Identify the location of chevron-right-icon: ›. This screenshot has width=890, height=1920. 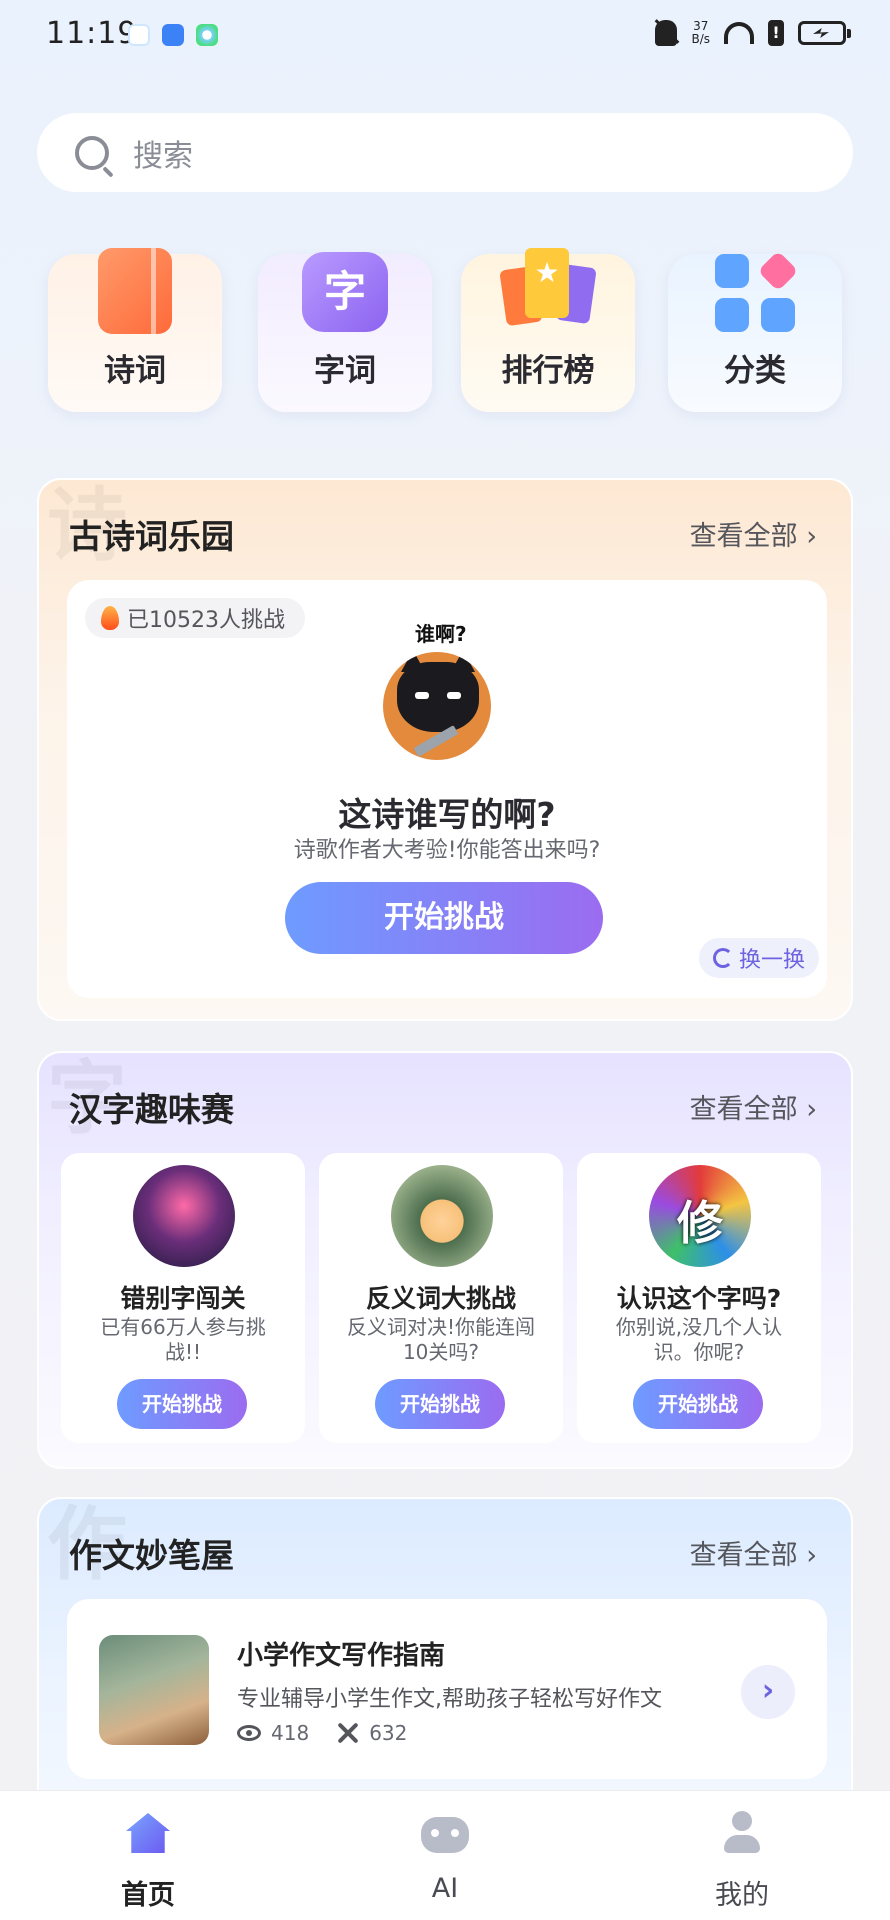
(768, 1692).